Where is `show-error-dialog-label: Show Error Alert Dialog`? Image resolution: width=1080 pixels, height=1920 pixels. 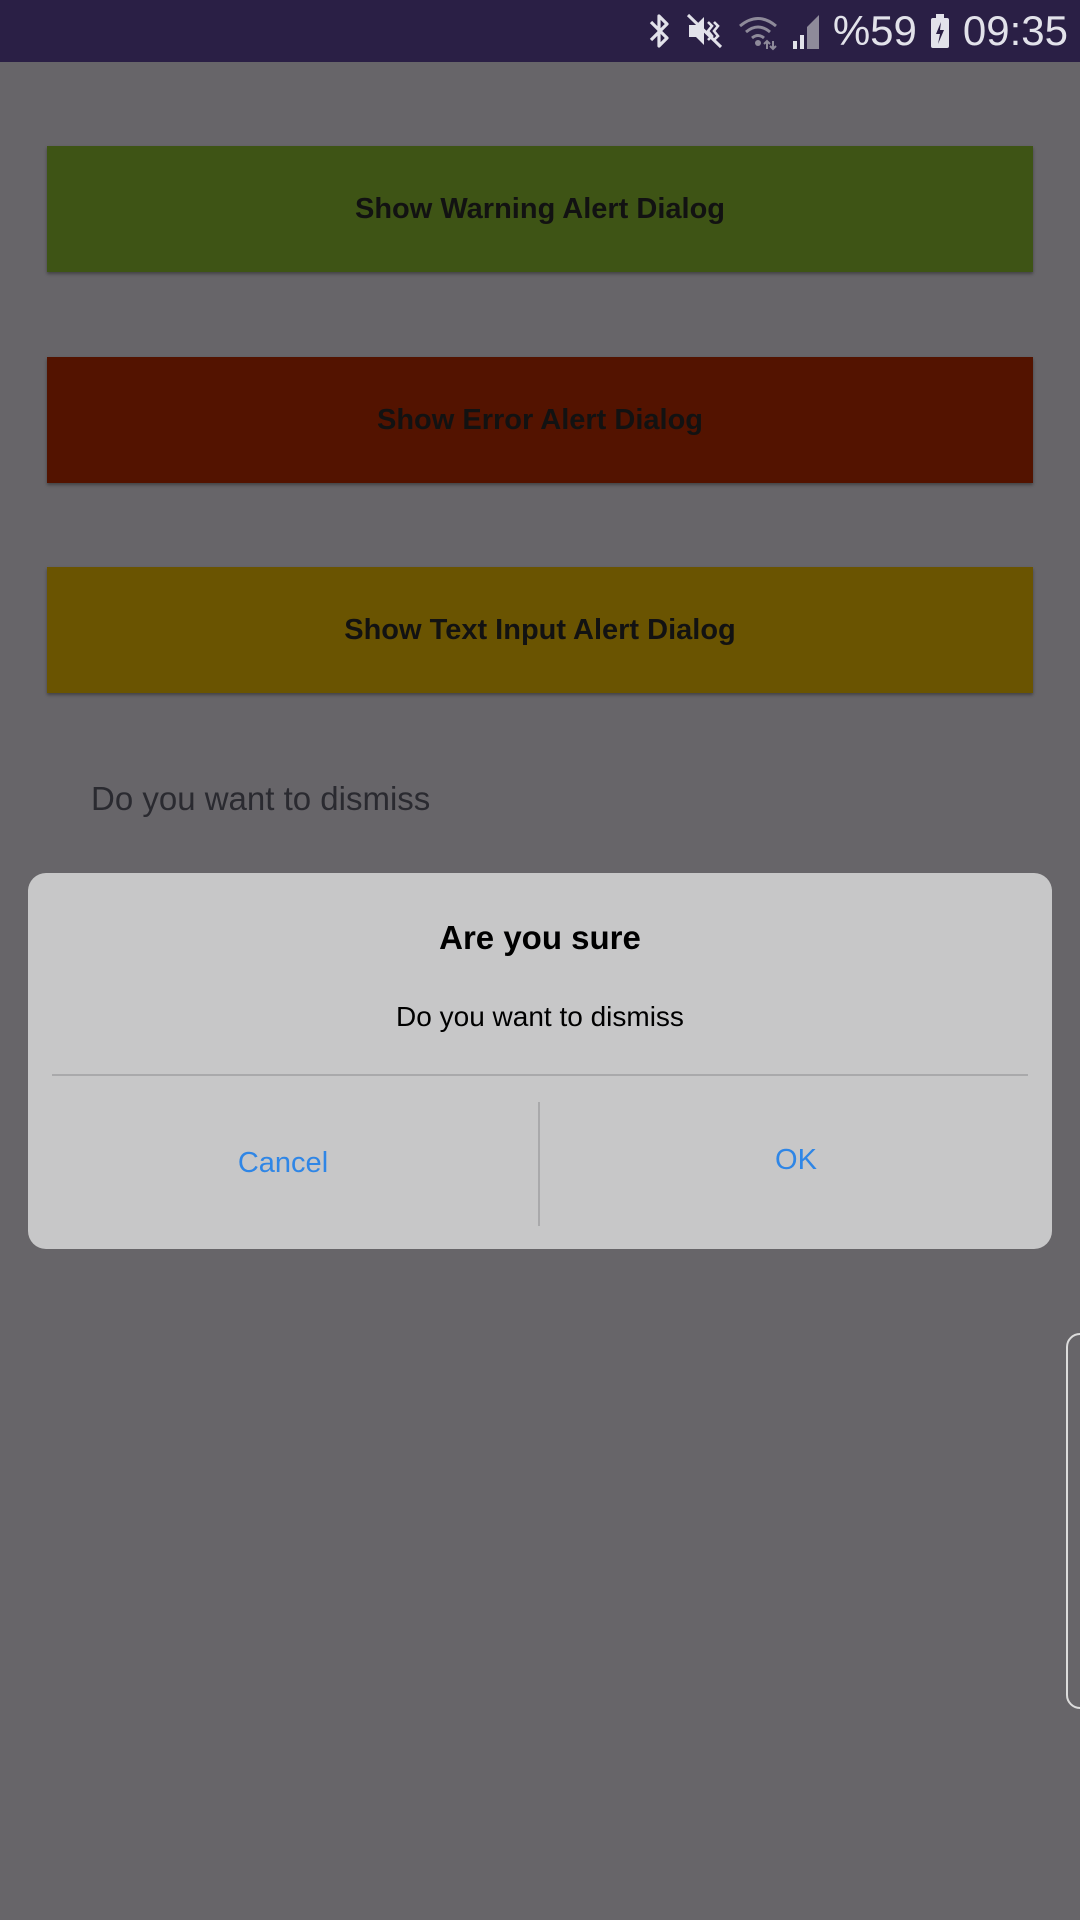 show-error-dialog-label: Show Error Alert Dialog is located at coordinates (540, 419).